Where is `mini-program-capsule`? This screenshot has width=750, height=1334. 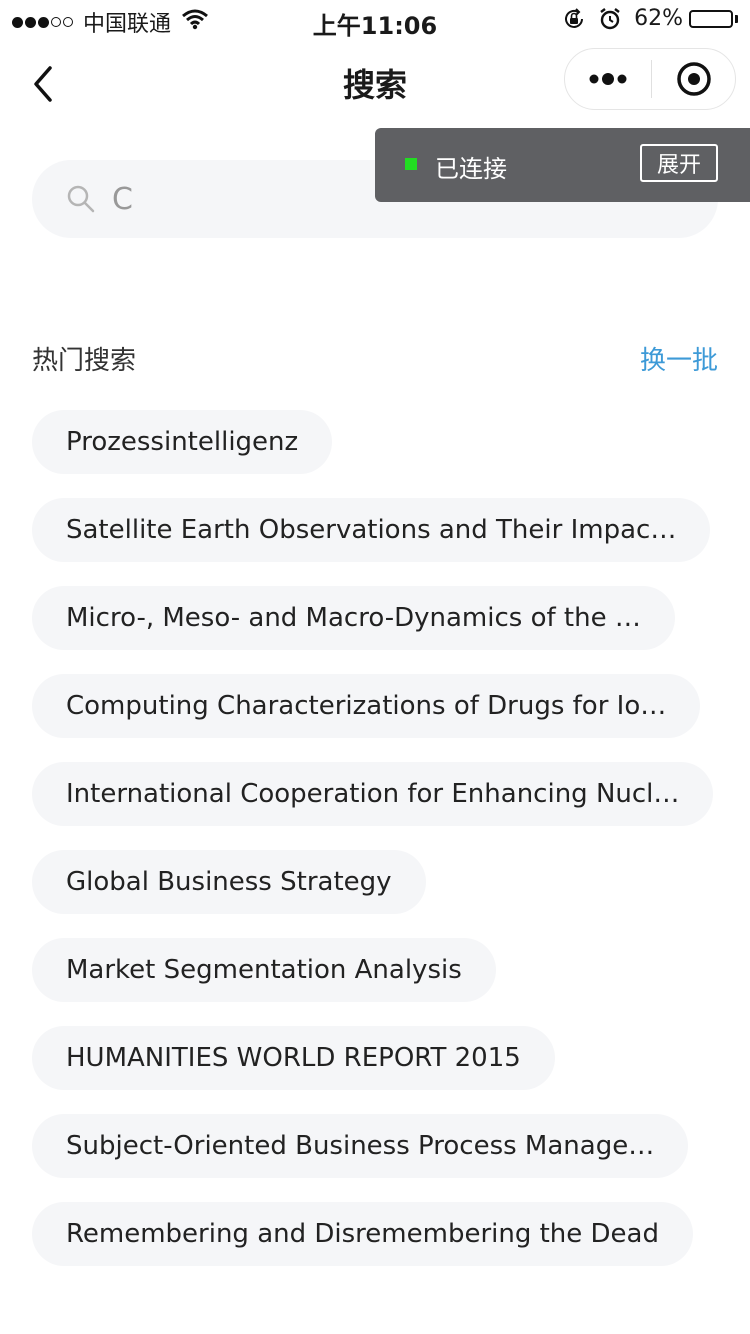 mini-program-capsule is located at coordinates (650, 79).